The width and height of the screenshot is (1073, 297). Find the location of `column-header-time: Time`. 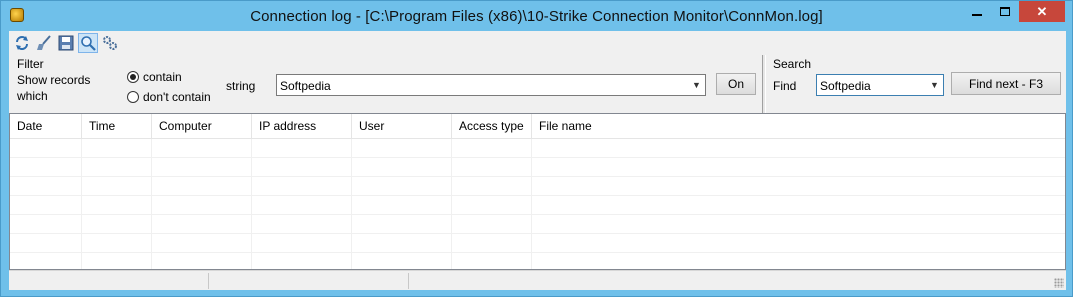

column-header-time: Time is located at coordinates (117, 126).